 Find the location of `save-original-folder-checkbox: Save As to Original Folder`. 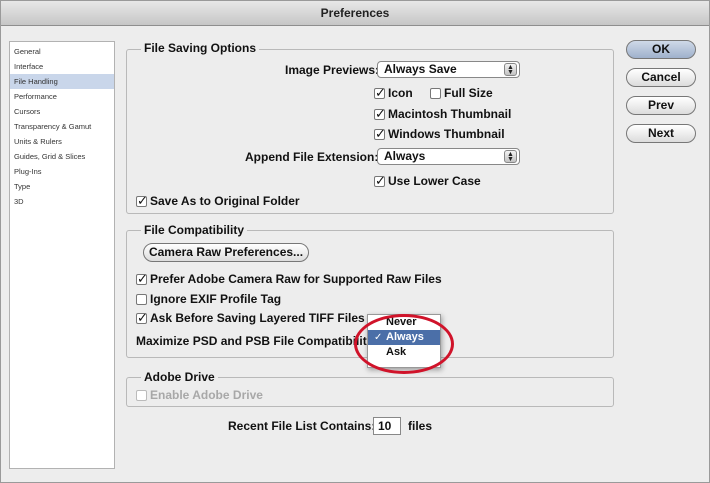

save-original-folder-checkbox: Save As to Original Folder is located at coordinates (218, 201).